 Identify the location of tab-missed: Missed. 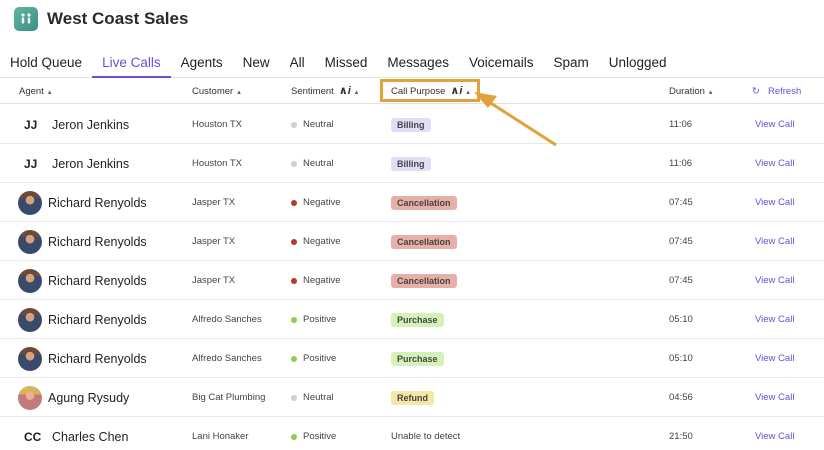
(346, 63).